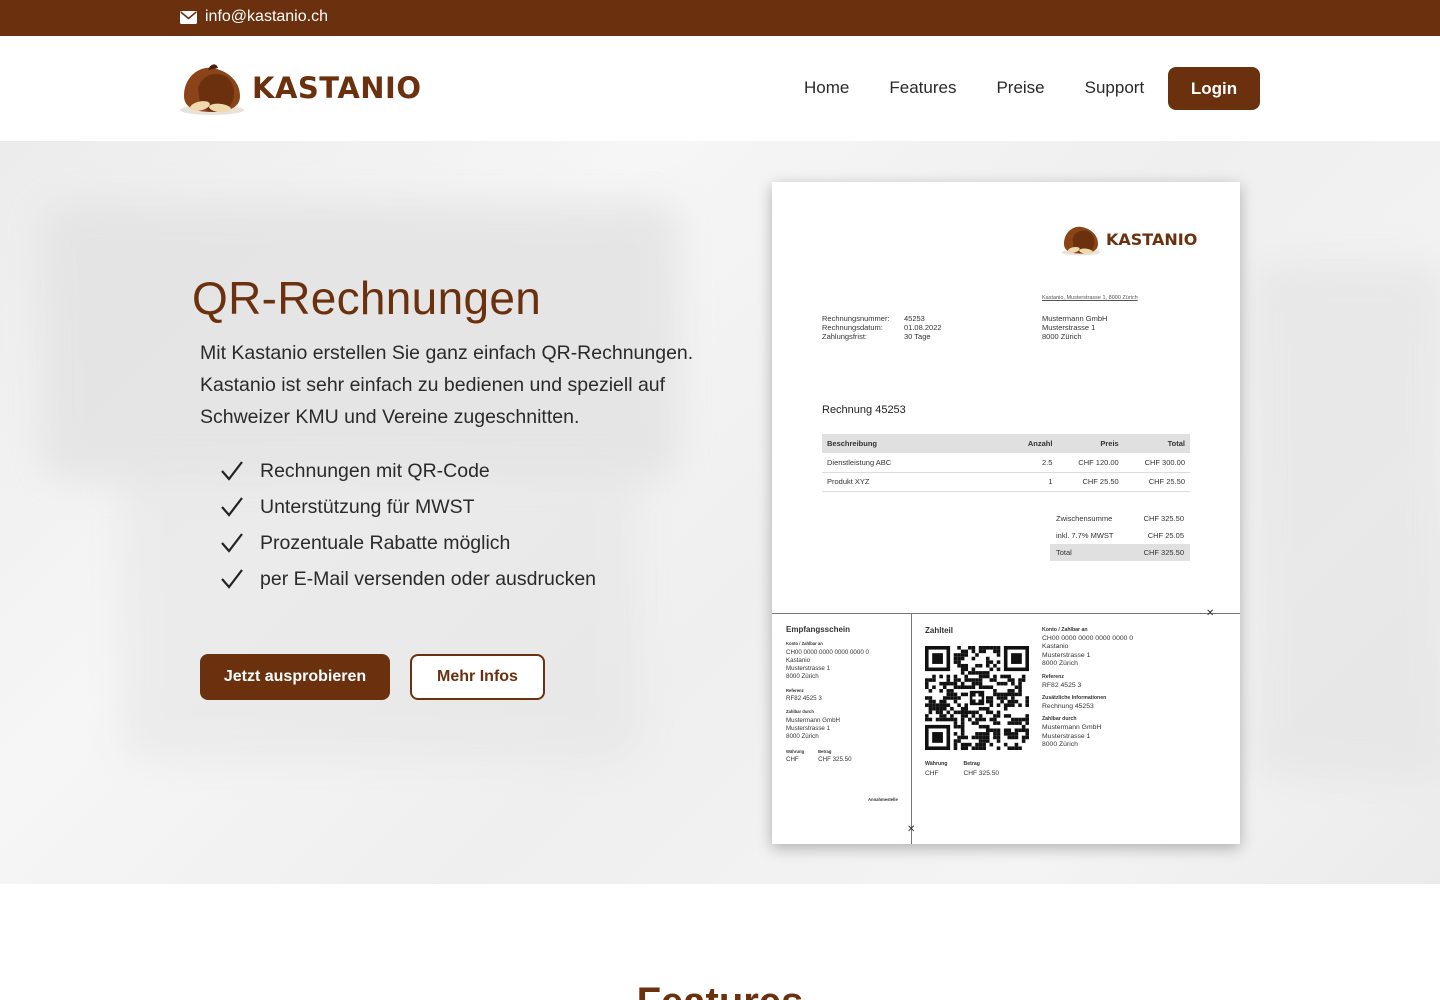 This screenshot has width=1440, height=1000. I want to click on receipt-currency: CHF, so click(792, 759).